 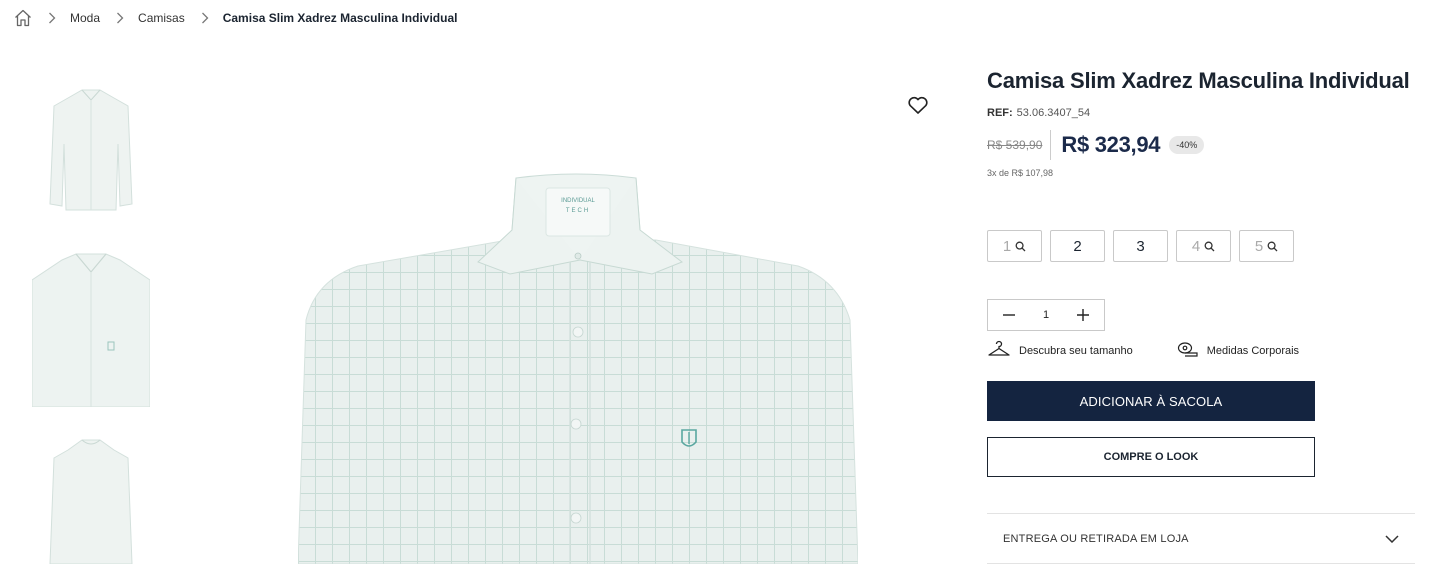 What do you see at coordinates (1007, 246) in the screenshot?
I see `size-label: 1` at bounding box center [1007, 246].